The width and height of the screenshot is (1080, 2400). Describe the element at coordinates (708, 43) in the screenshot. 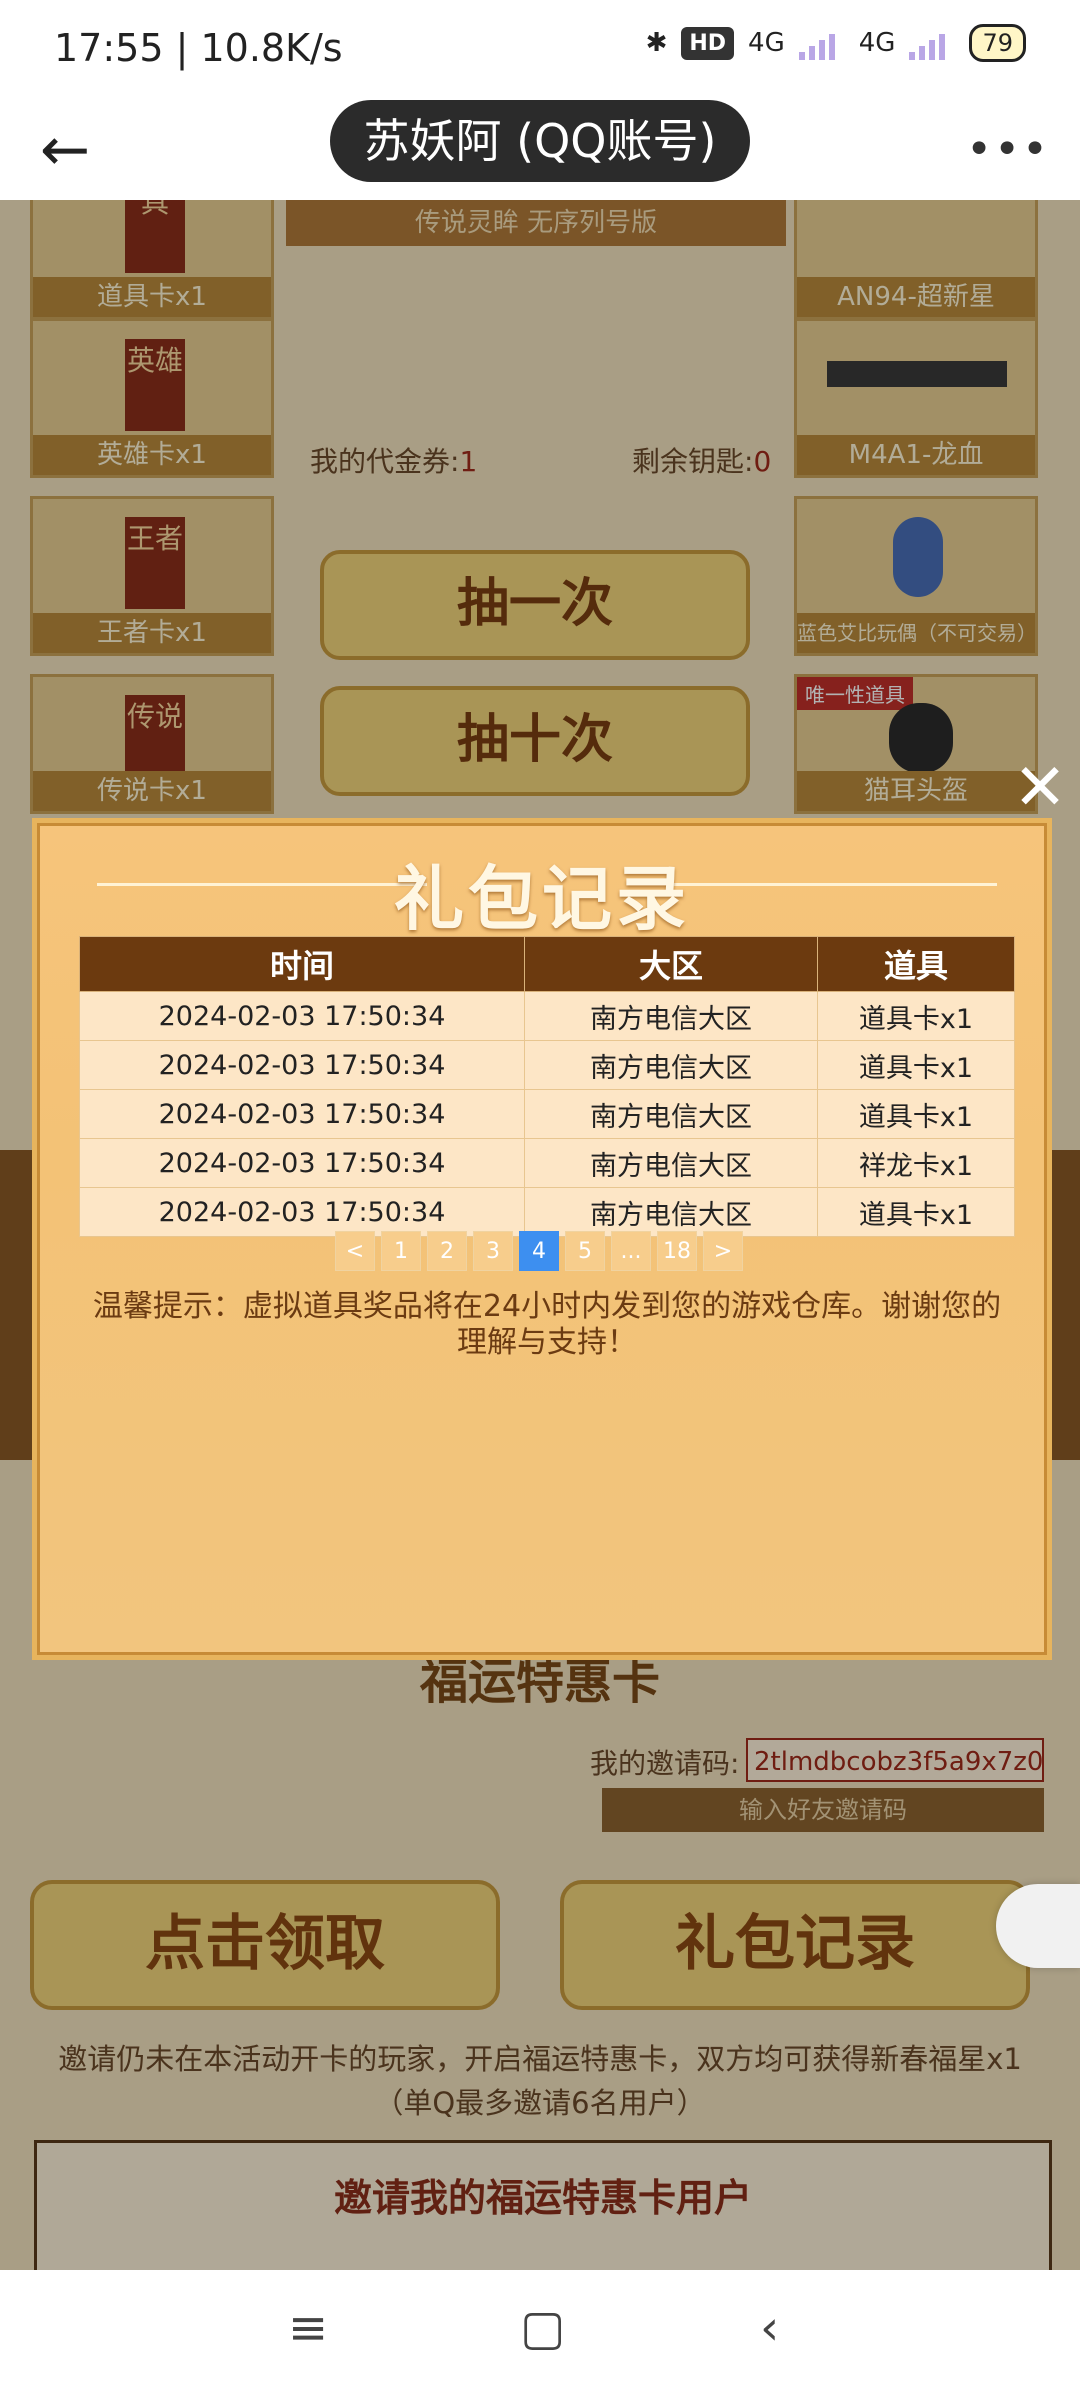

I see `hd-badge: HD` at that location.